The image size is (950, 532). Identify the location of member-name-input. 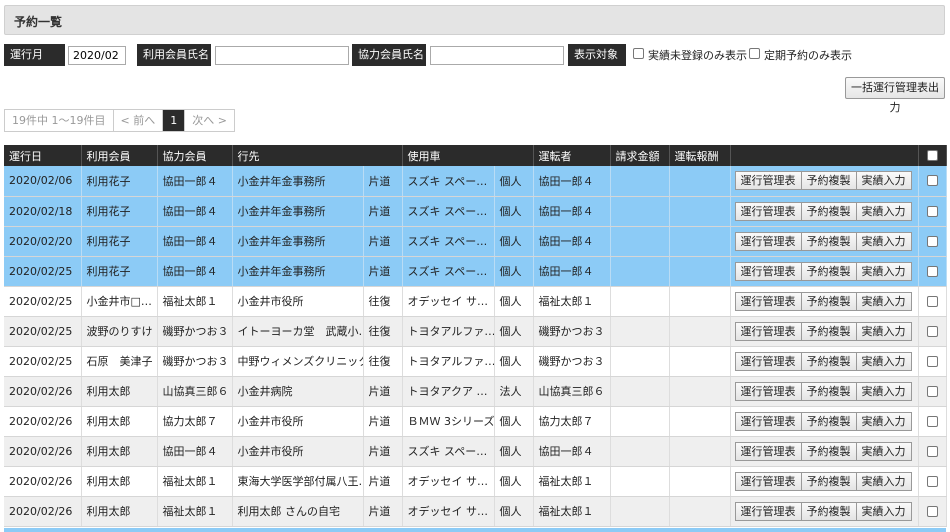
(282, 55).